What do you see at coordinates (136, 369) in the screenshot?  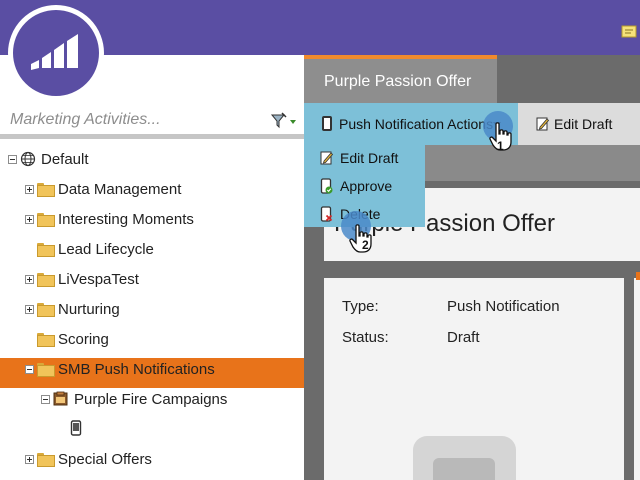 I see `tree-item-label: SMB Push Notifications` at bounding box center [136, 369].